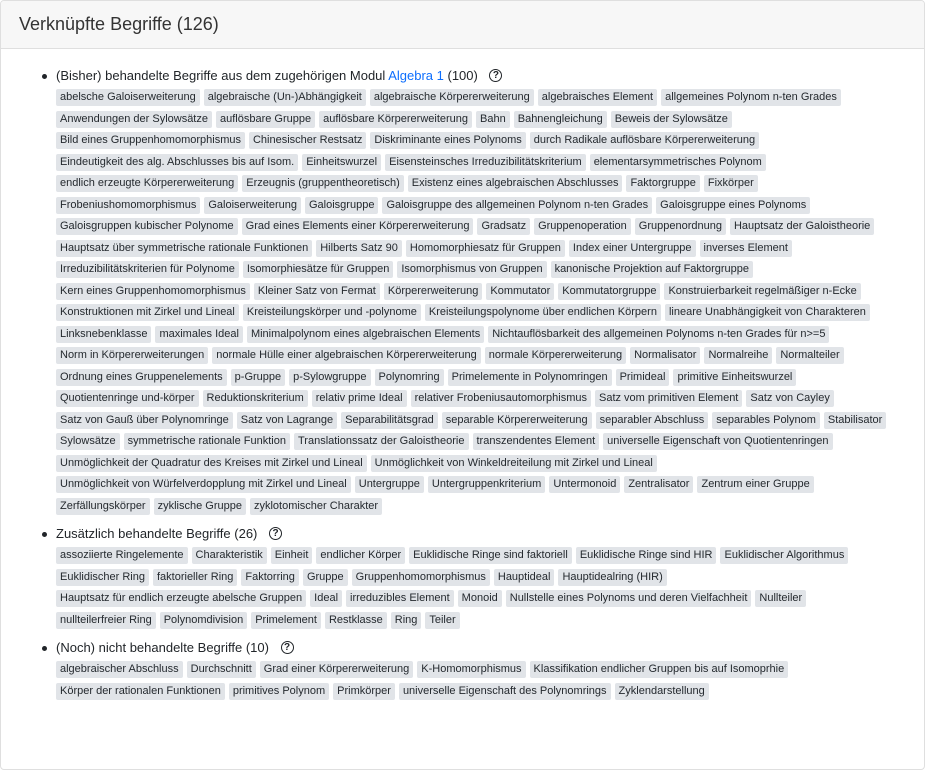 This screenshot has width=925, height=770. What do you see at coordinates (141, 377) in the screenshot?
I see `term-tag: Ordnung eines Gruppenelements` at bounding box center [141, 377].